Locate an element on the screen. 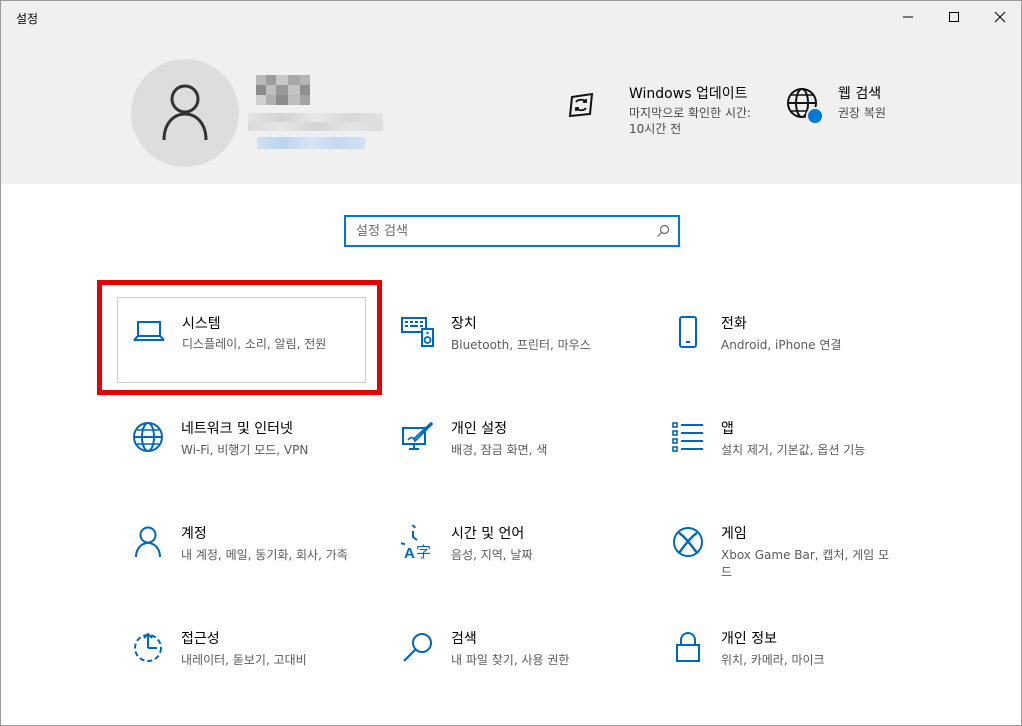 The image size is (1022, 726). close-button is located at coordinates (999, 17).